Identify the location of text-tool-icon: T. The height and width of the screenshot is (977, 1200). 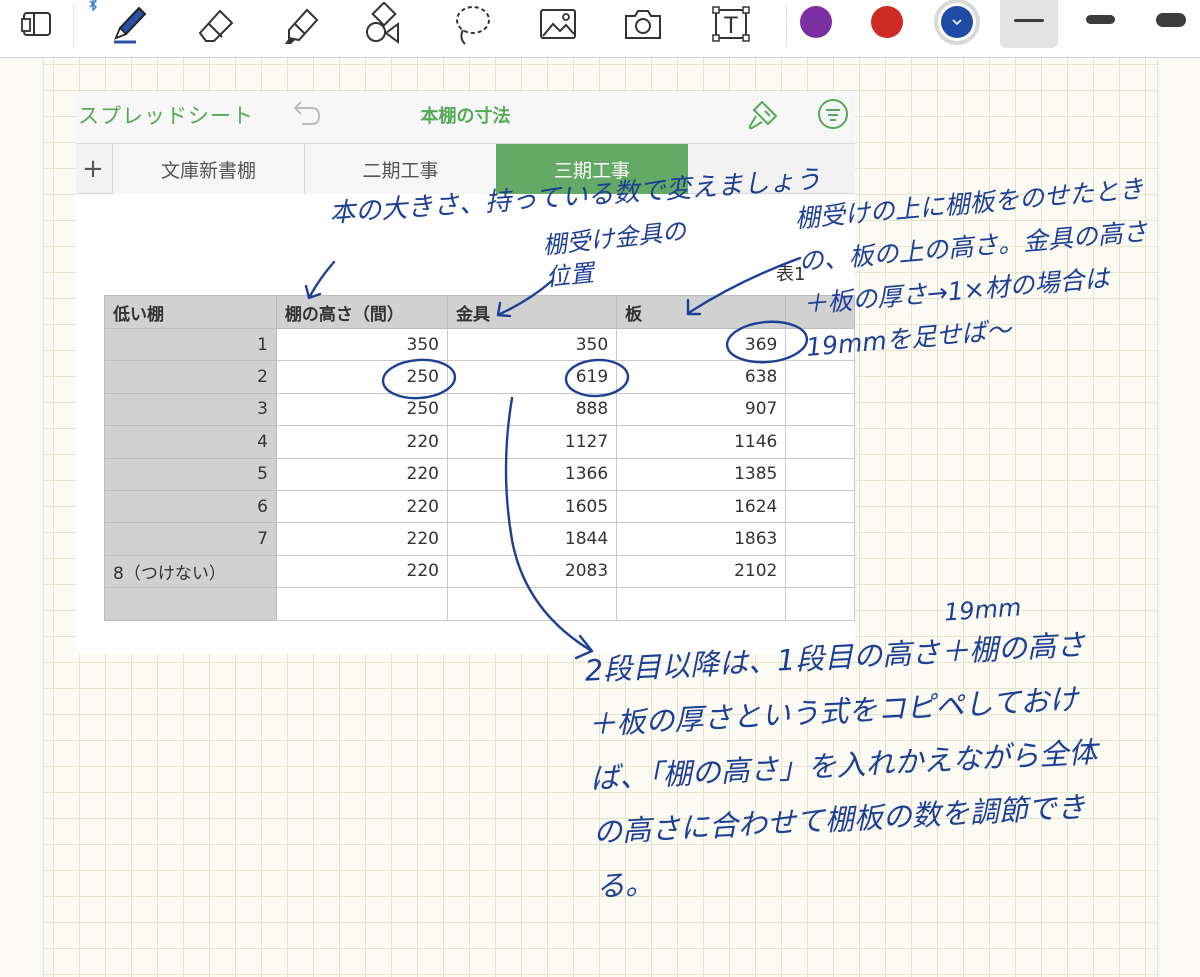
(731, 24).